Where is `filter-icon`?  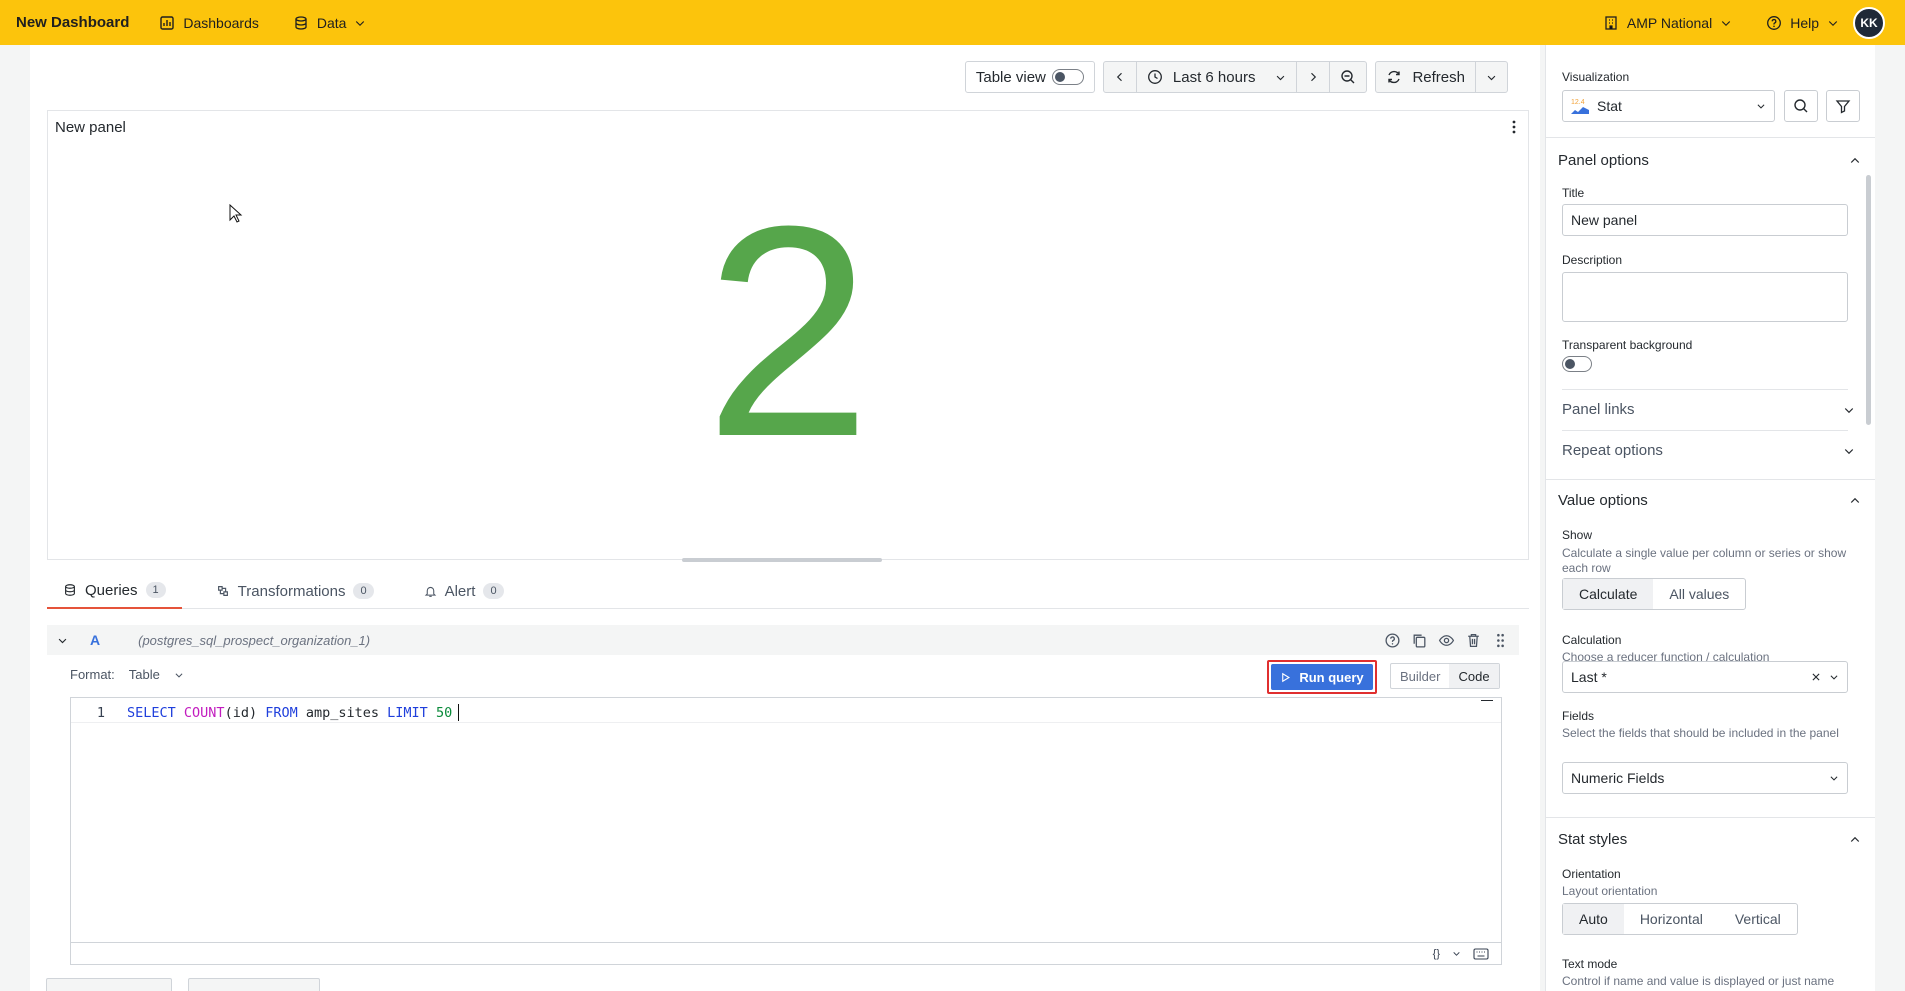 filter-icon is located at coordinates (1843, 107).